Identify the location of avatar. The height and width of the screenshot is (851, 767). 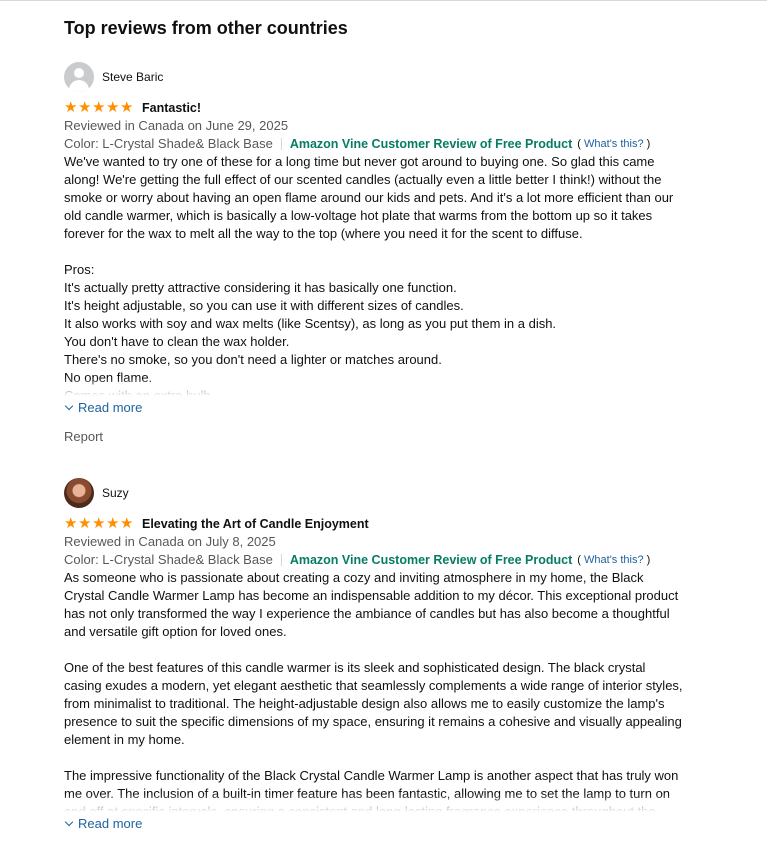
(79, 493).